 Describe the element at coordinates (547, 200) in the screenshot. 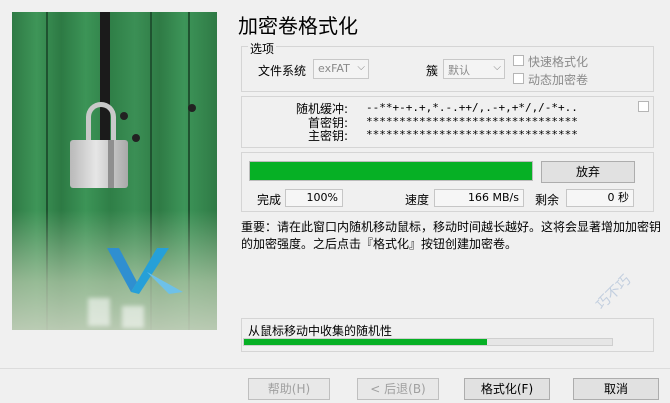

I see `time-left-label: 剩余` at that location.